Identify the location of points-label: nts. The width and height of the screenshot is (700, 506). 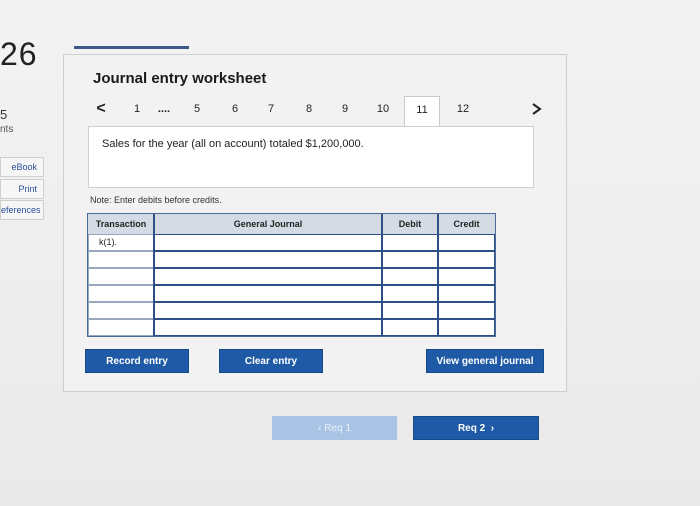
(7, 129).